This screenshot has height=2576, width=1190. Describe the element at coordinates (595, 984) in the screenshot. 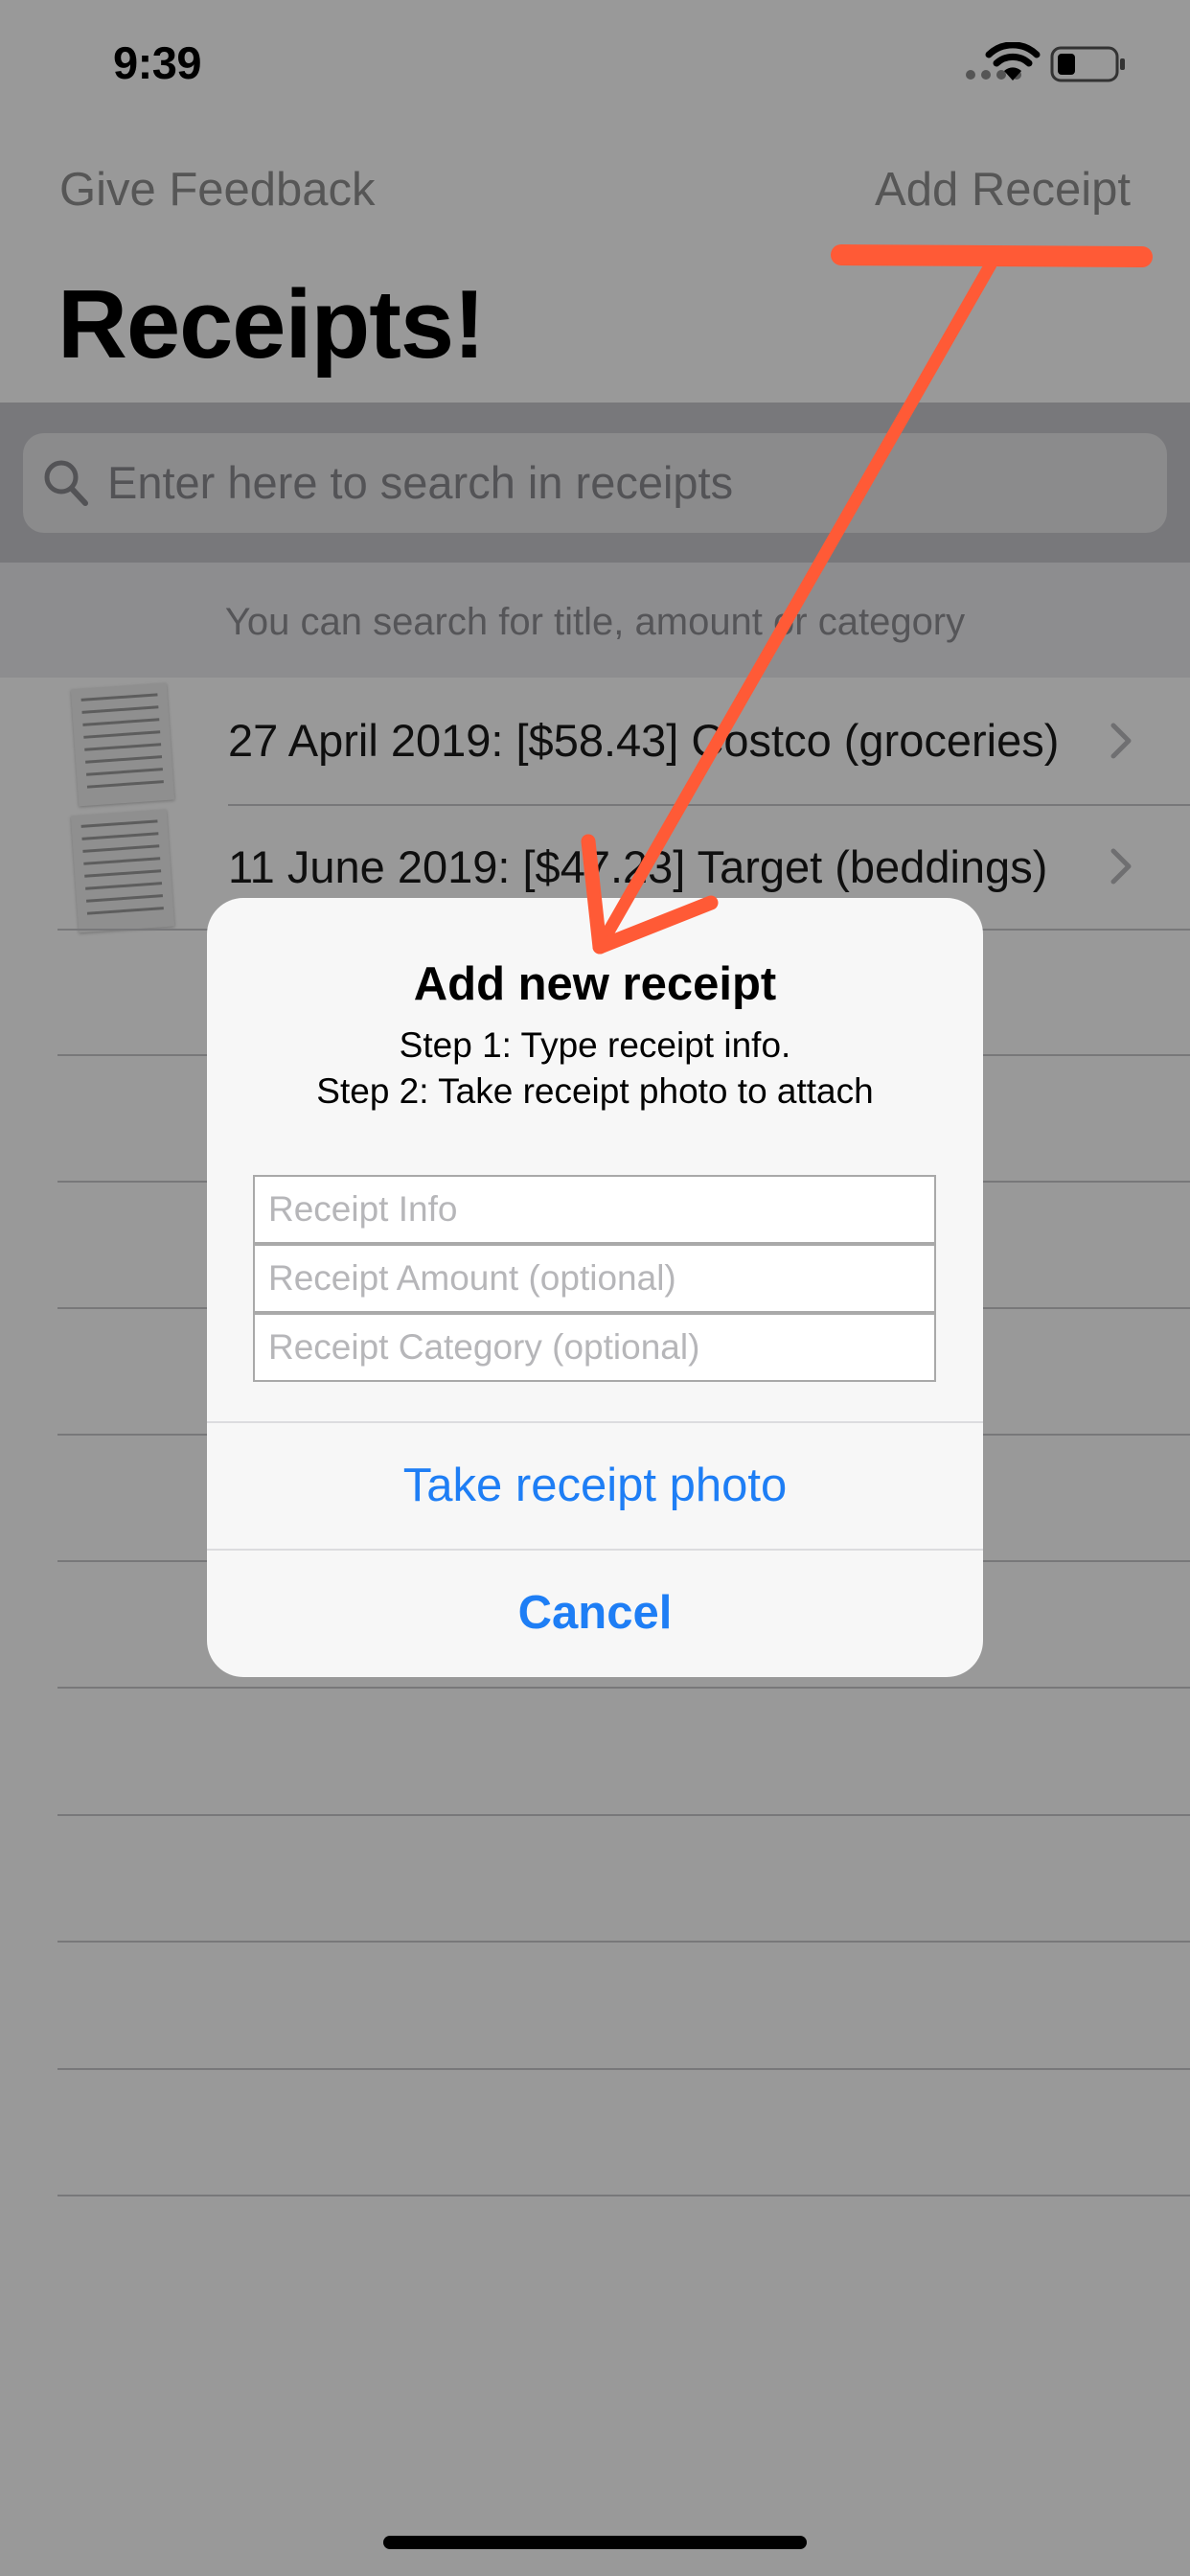

I see `alert-title: Add new receipt` at that location.